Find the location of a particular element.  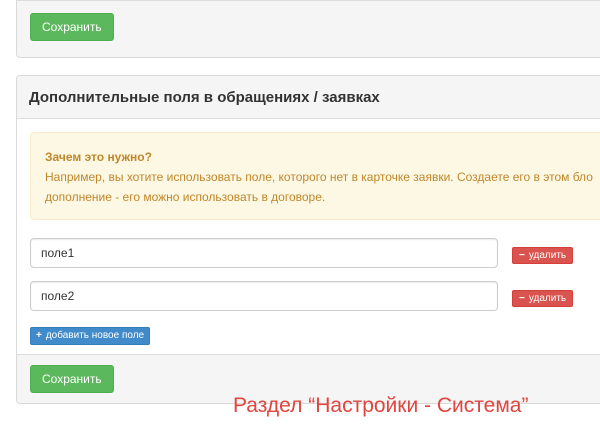

delete-field-1-button: − удалить is located at coordinates (543, 255).